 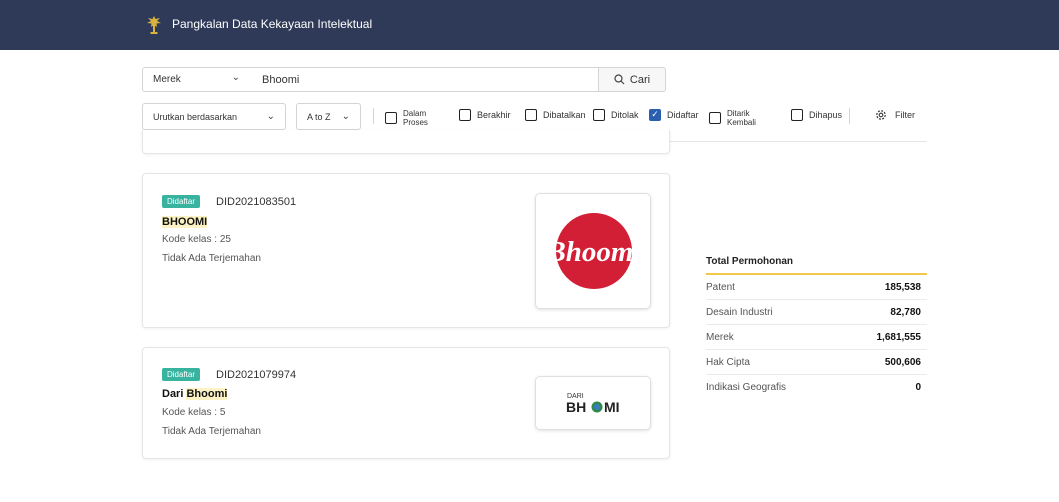 I want to click on bhoomi-logo: Bhoomi, so click(x=593, y=251).